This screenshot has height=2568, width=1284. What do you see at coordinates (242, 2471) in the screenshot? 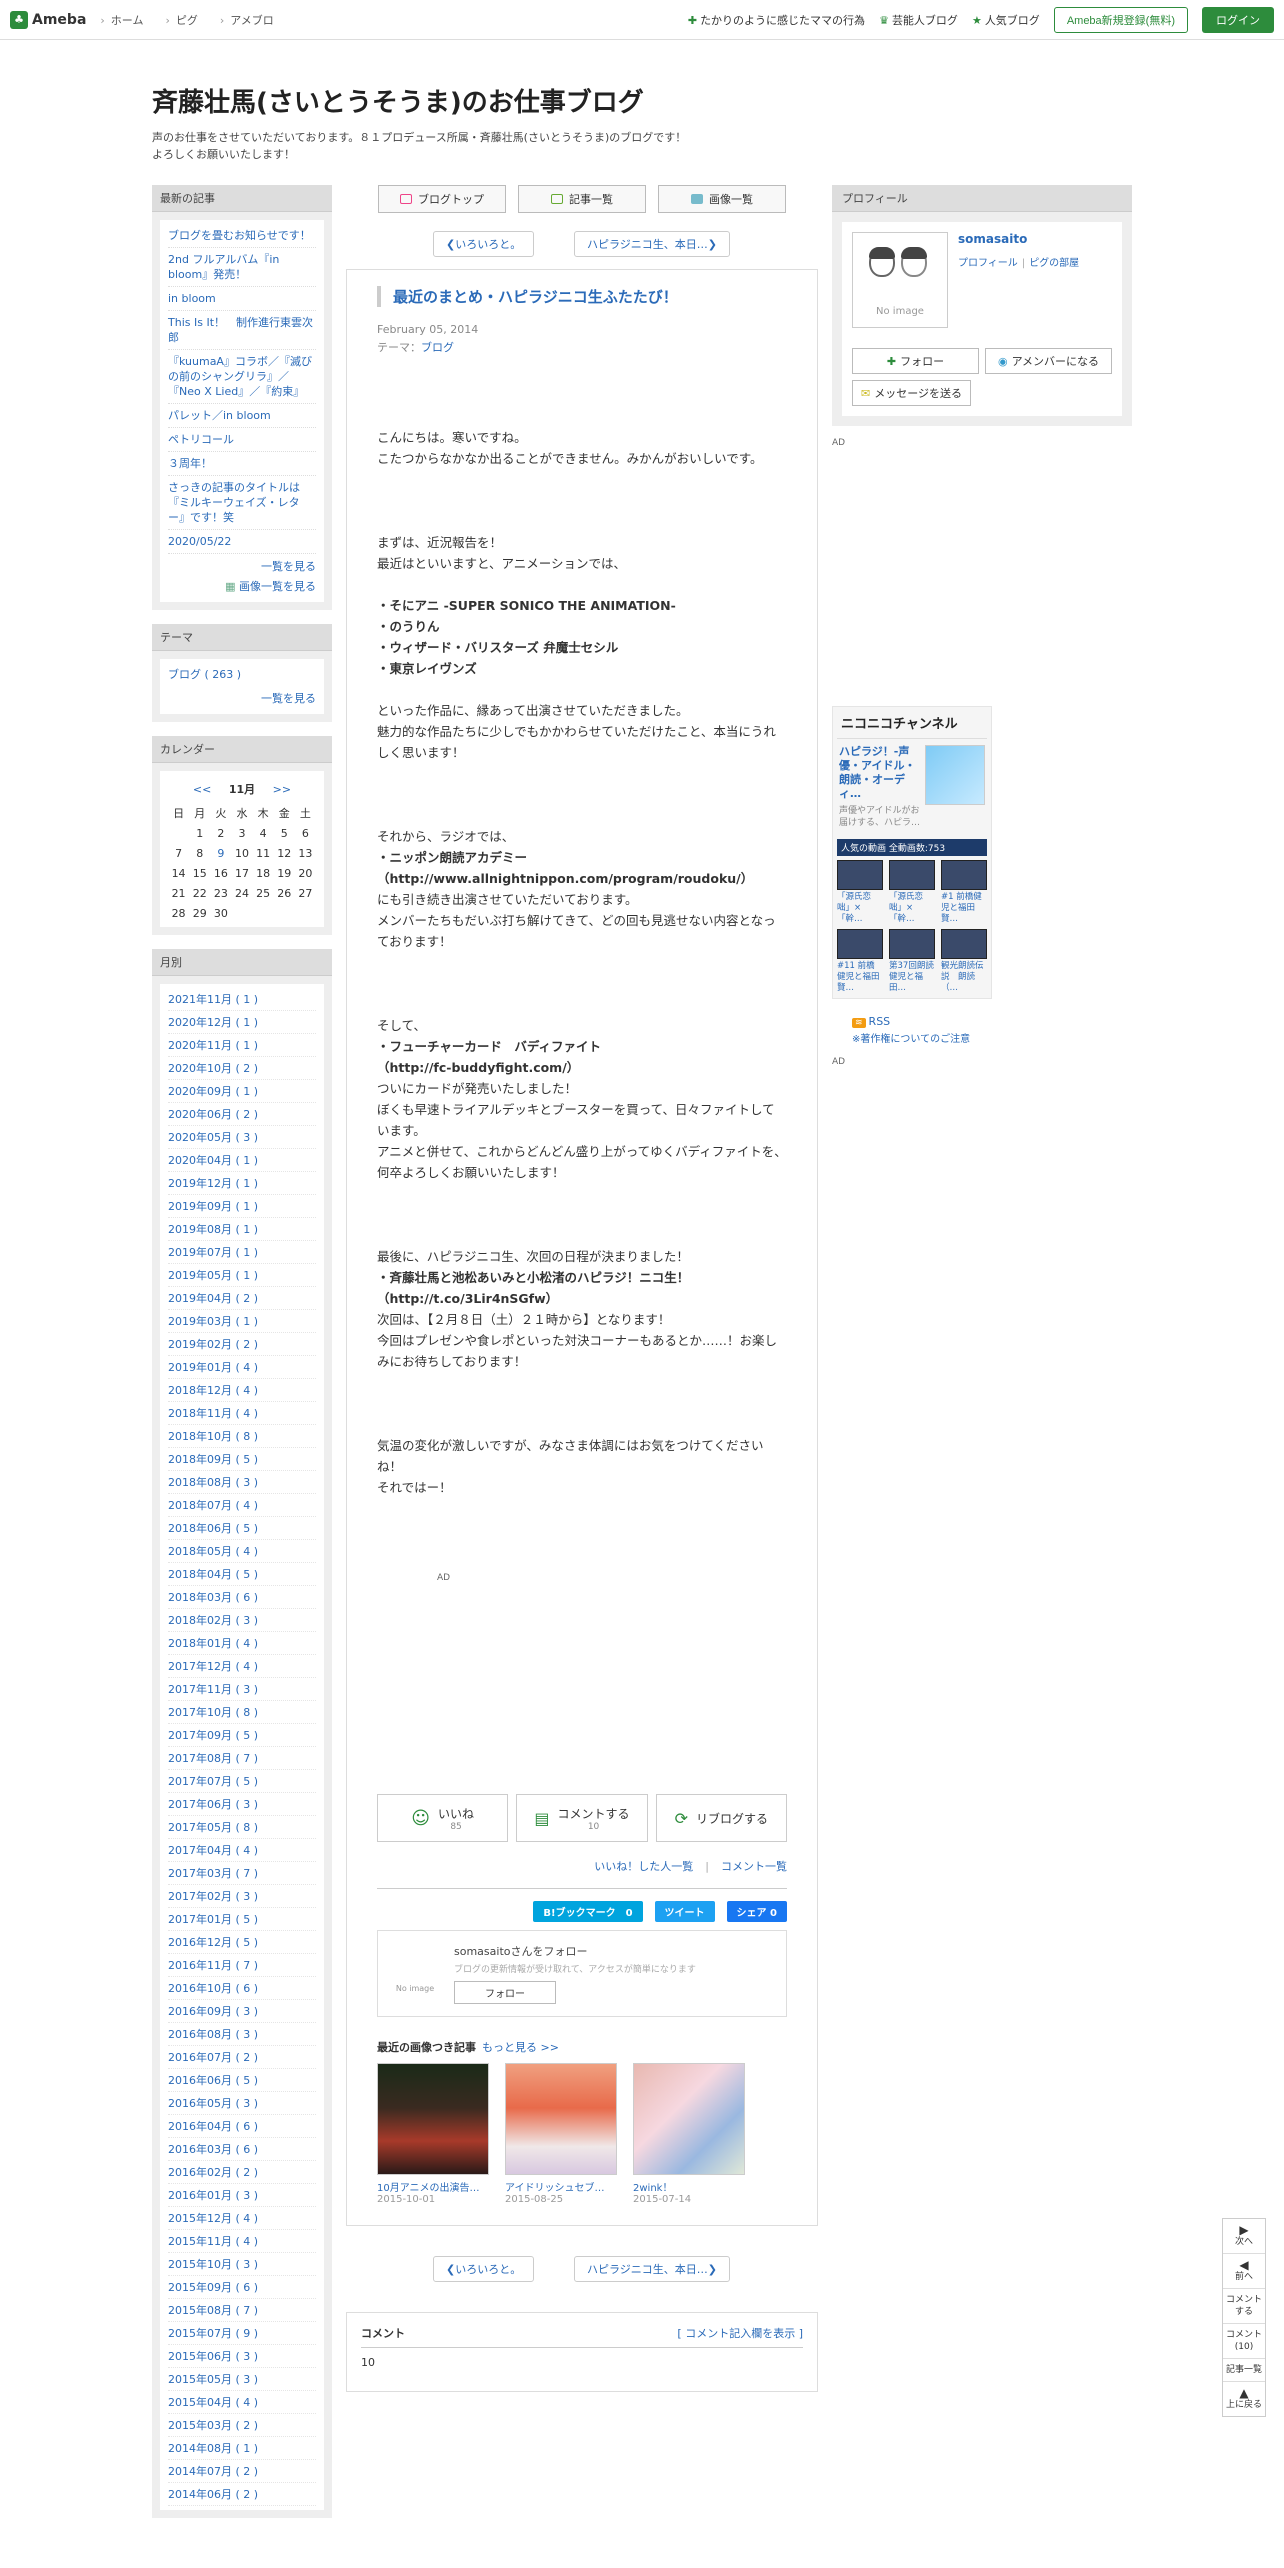
I see `month-archive-link: 2014年07月 ( 2 )` at bounding box center [242, 2471].